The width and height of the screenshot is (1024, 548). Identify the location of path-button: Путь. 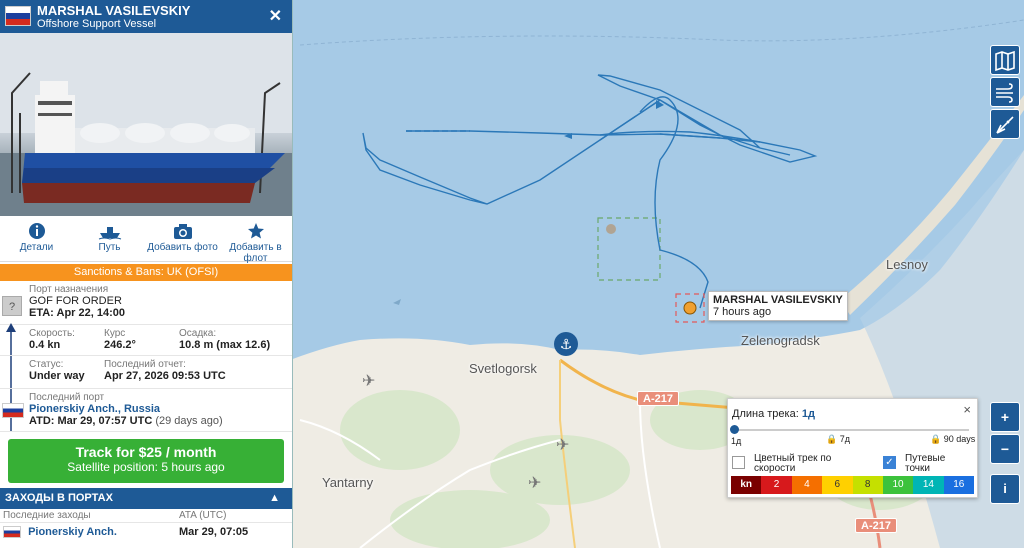
(109, 238).